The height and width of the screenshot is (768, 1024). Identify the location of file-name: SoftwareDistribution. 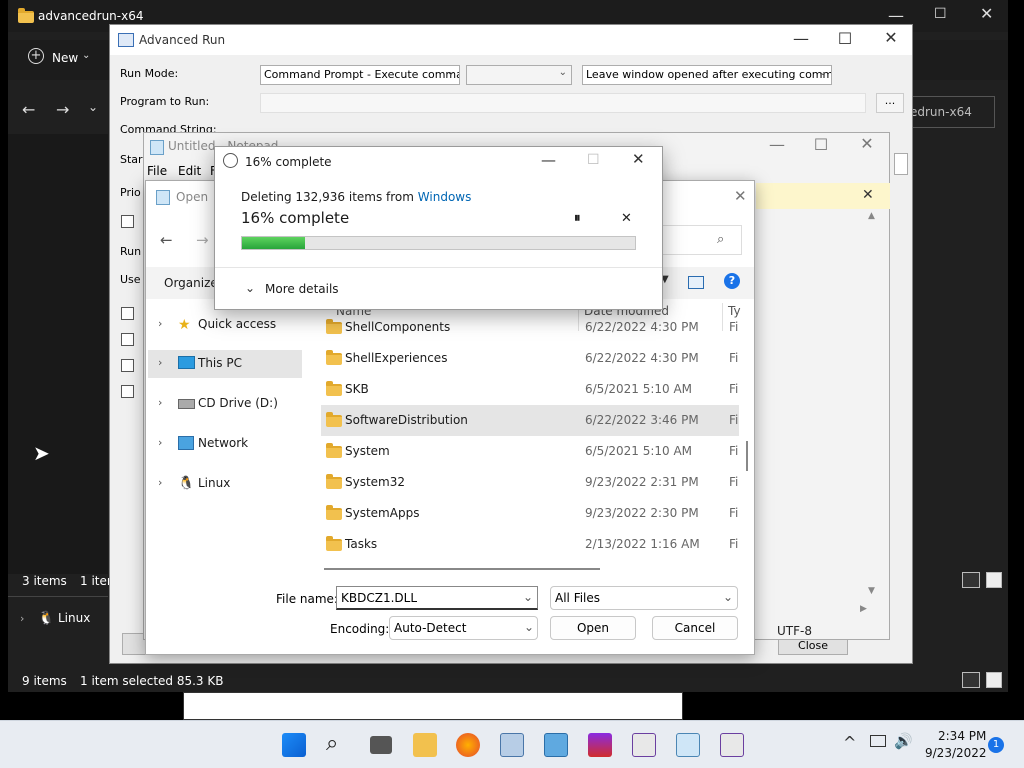
(406, 420).